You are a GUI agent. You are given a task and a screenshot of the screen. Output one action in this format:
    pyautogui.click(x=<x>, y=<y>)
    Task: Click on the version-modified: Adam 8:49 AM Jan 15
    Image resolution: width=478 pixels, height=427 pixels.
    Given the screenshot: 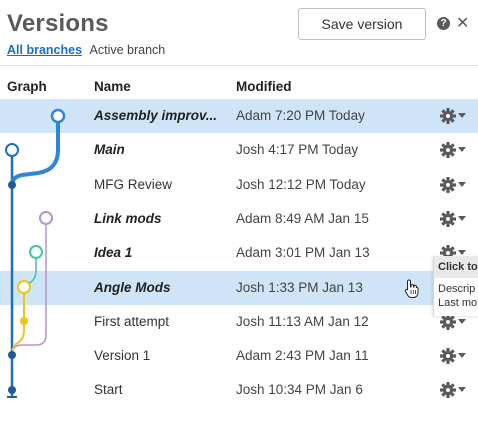 What is the action you would take?
    pyautogui.click(x=302, y=218)
    